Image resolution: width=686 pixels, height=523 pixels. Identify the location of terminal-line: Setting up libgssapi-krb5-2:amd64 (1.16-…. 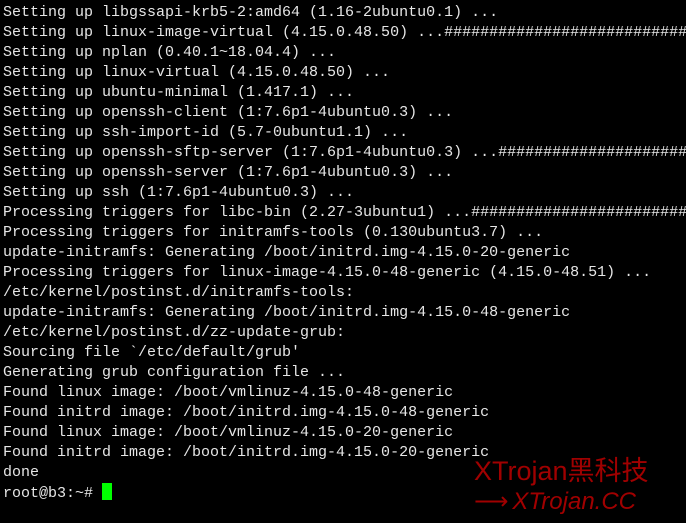
(251, 12).